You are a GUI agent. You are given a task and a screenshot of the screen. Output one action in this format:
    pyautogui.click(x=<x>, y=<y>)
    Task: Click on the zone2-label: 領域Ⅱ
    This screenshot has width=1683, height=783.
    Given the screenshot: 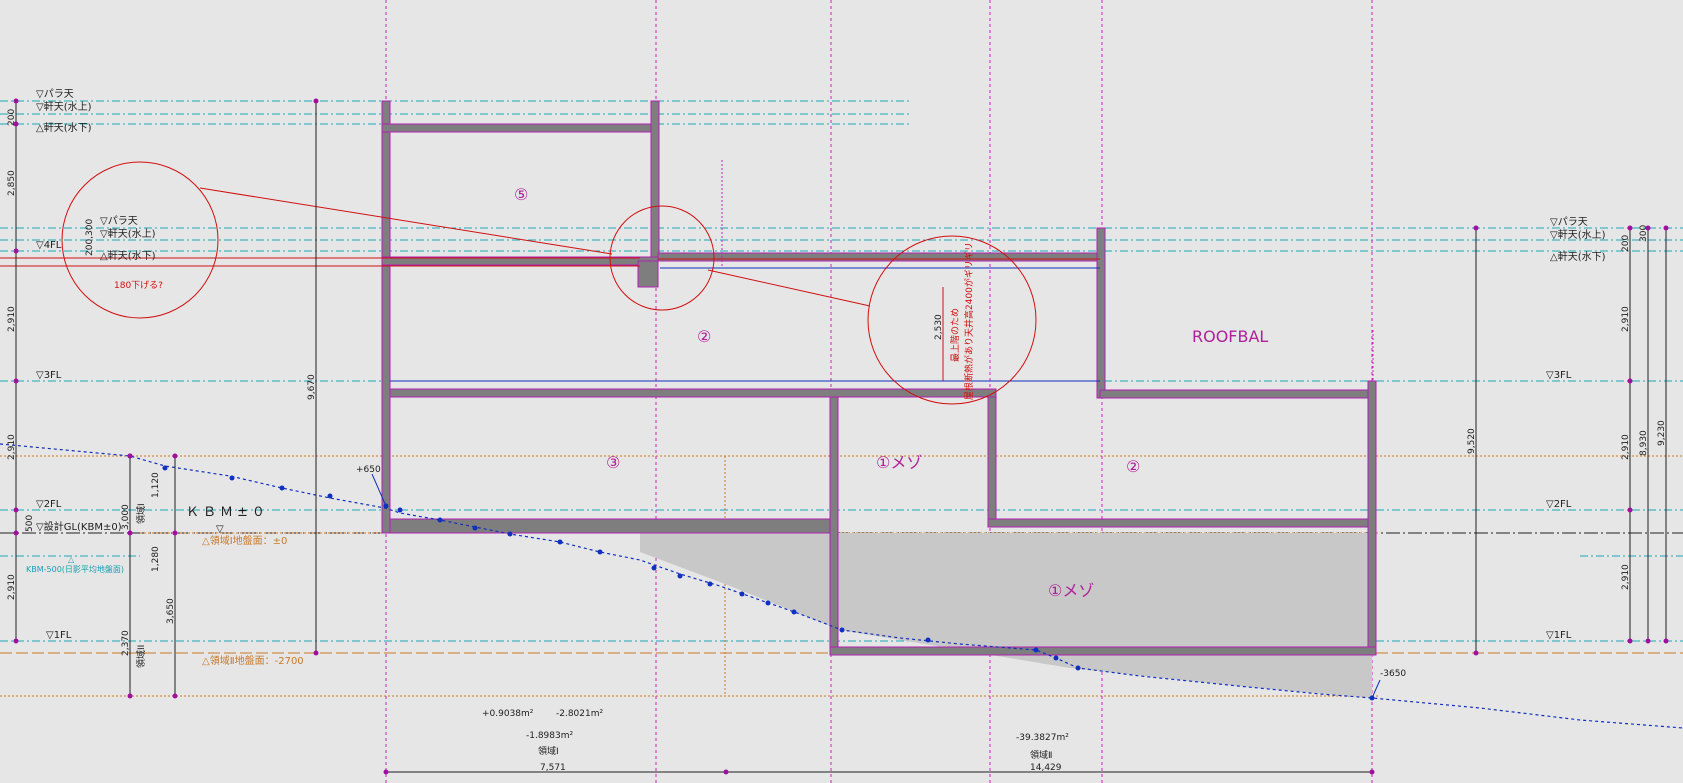 What is the action you would take?
    pyautogui.click(x=1041, y=755)
    